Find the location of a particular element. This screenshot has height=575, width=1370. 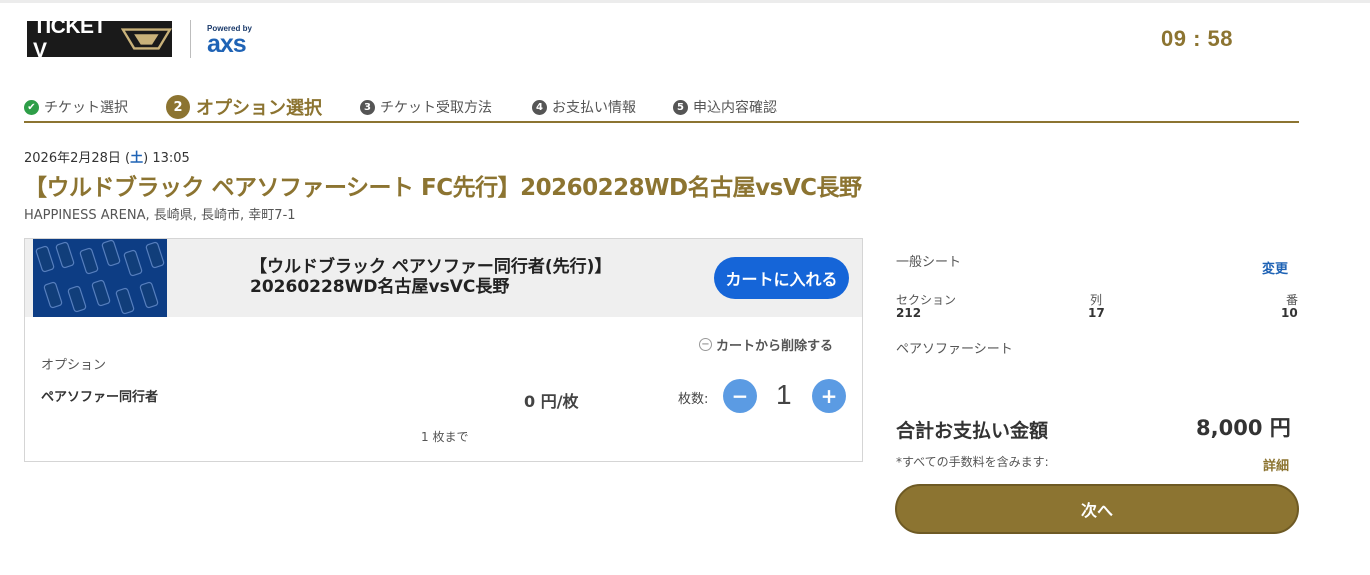

axs-logo-text: axs is located at coordinates (227, 44).